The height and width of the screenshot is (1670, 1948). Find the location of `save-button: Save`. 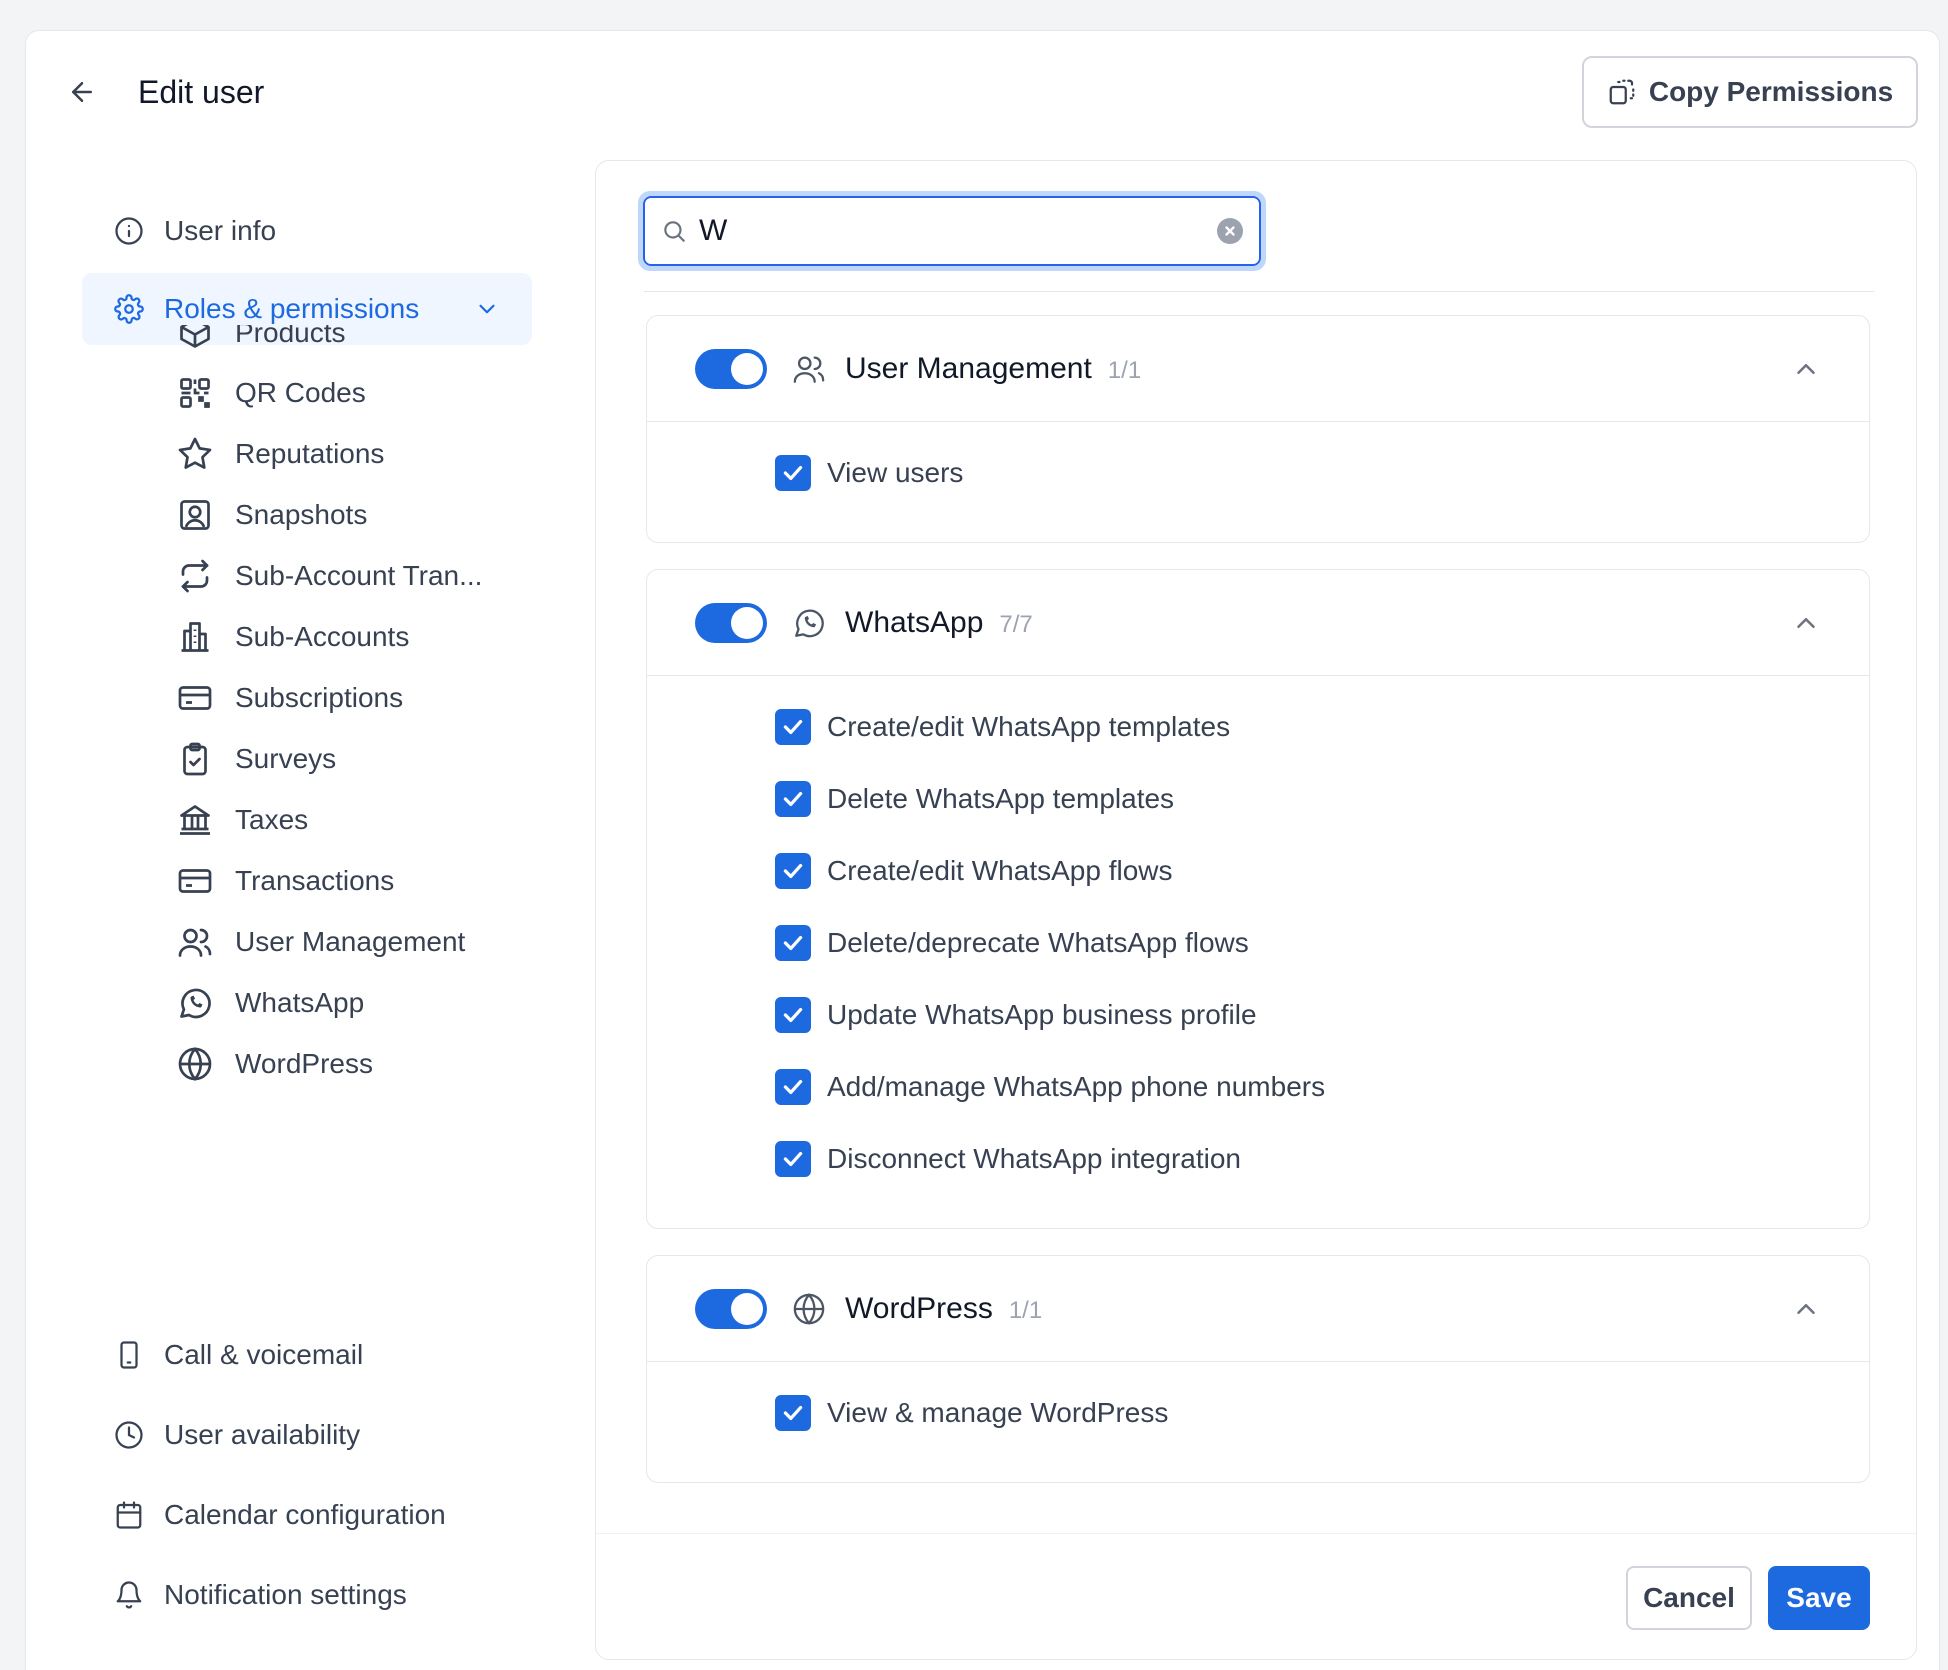

save-button: Save is located at coordinates (1819, 1598).